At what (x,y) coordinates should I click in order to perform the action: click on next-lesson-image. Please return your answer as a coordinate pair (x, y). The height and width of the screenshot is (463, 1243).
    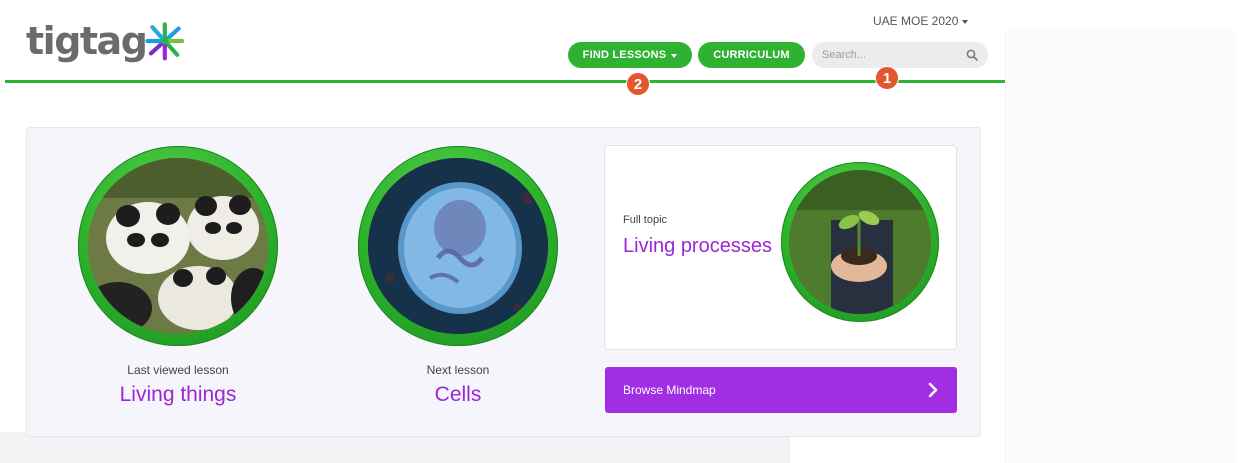
    Looking at the image, I should click on (458, 246).